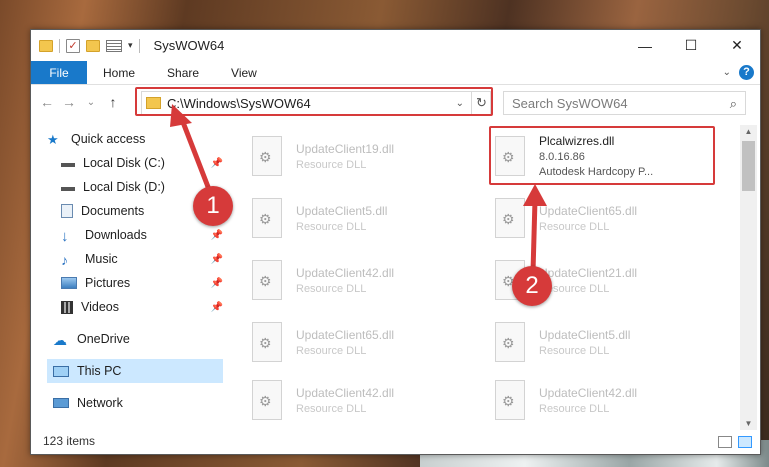  What do you see at coordinates (534, 236) in the screenshot?
I see `arrow-2-line` at bounding box center [534, 236].